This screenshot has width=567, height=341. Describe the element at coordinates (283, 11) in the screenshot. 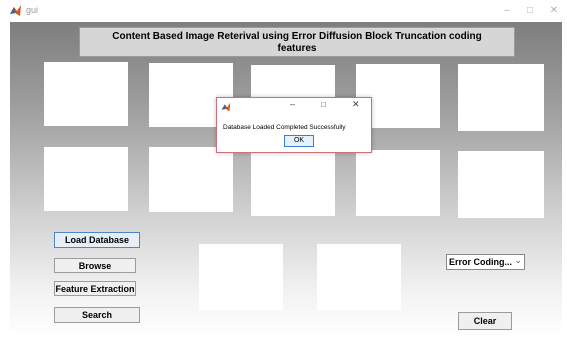

I see `title-bar: gui – □ ✕` at that location.